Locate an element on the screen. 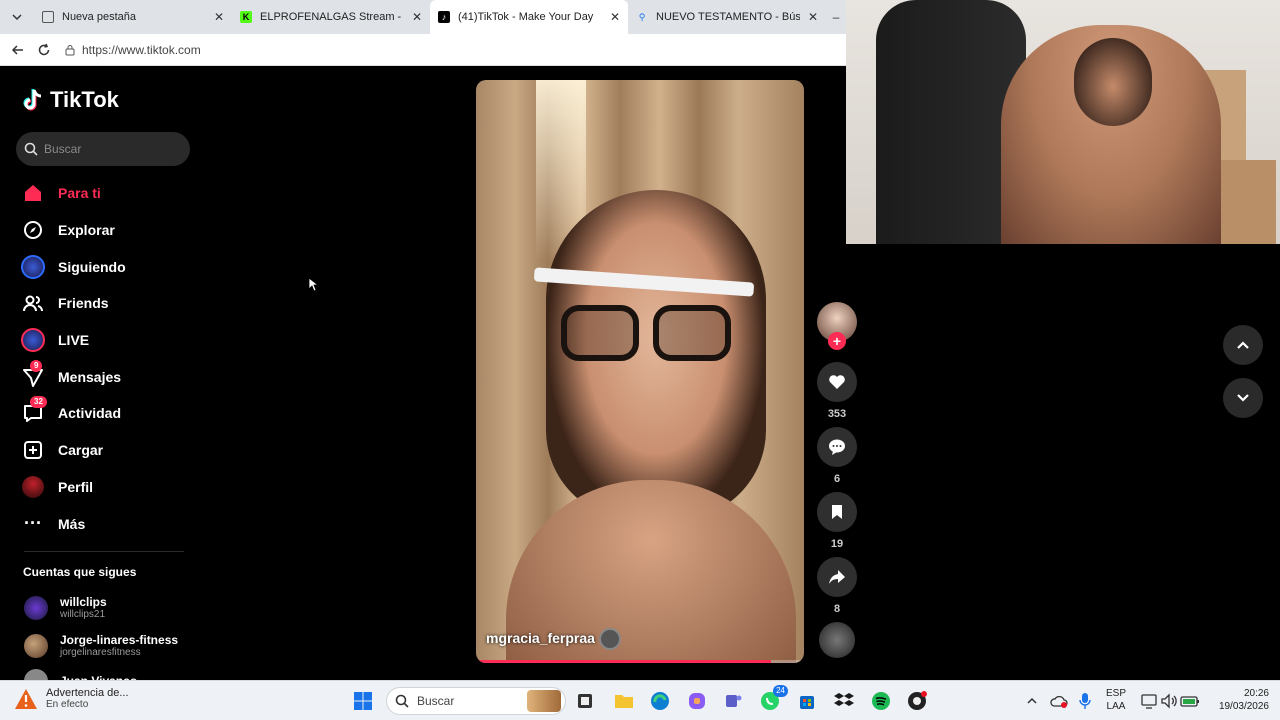  sidebar-item-siguiendo: Siguiendo is located at coordinates (110, 266).